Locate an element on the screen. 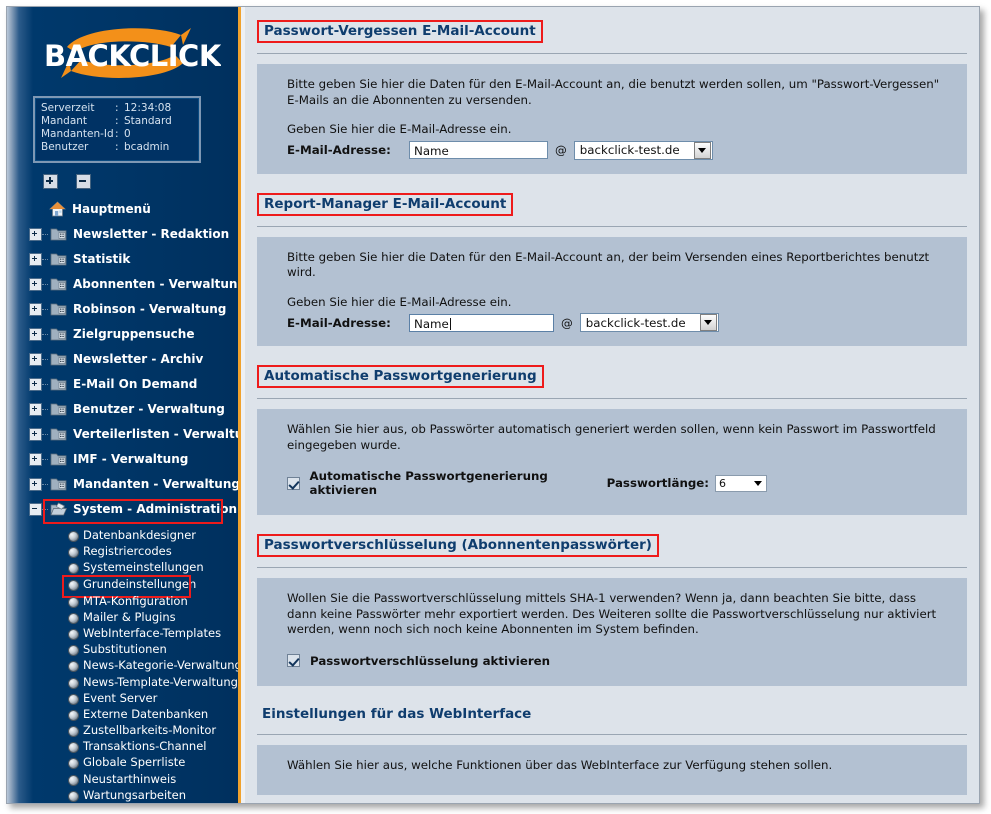  sidebar-subitem-registriercodes: Registriercodes is located at coordinates (122, 551).